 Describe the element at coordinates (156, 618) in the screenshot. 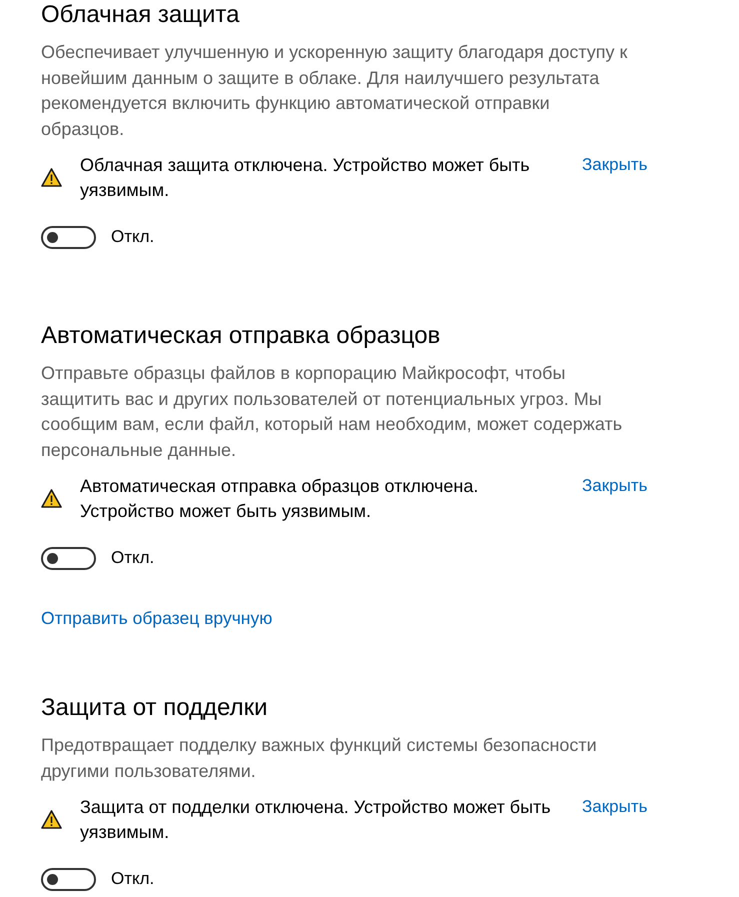

I see `submit-sample-link: Отправить образец вручную` at that location.